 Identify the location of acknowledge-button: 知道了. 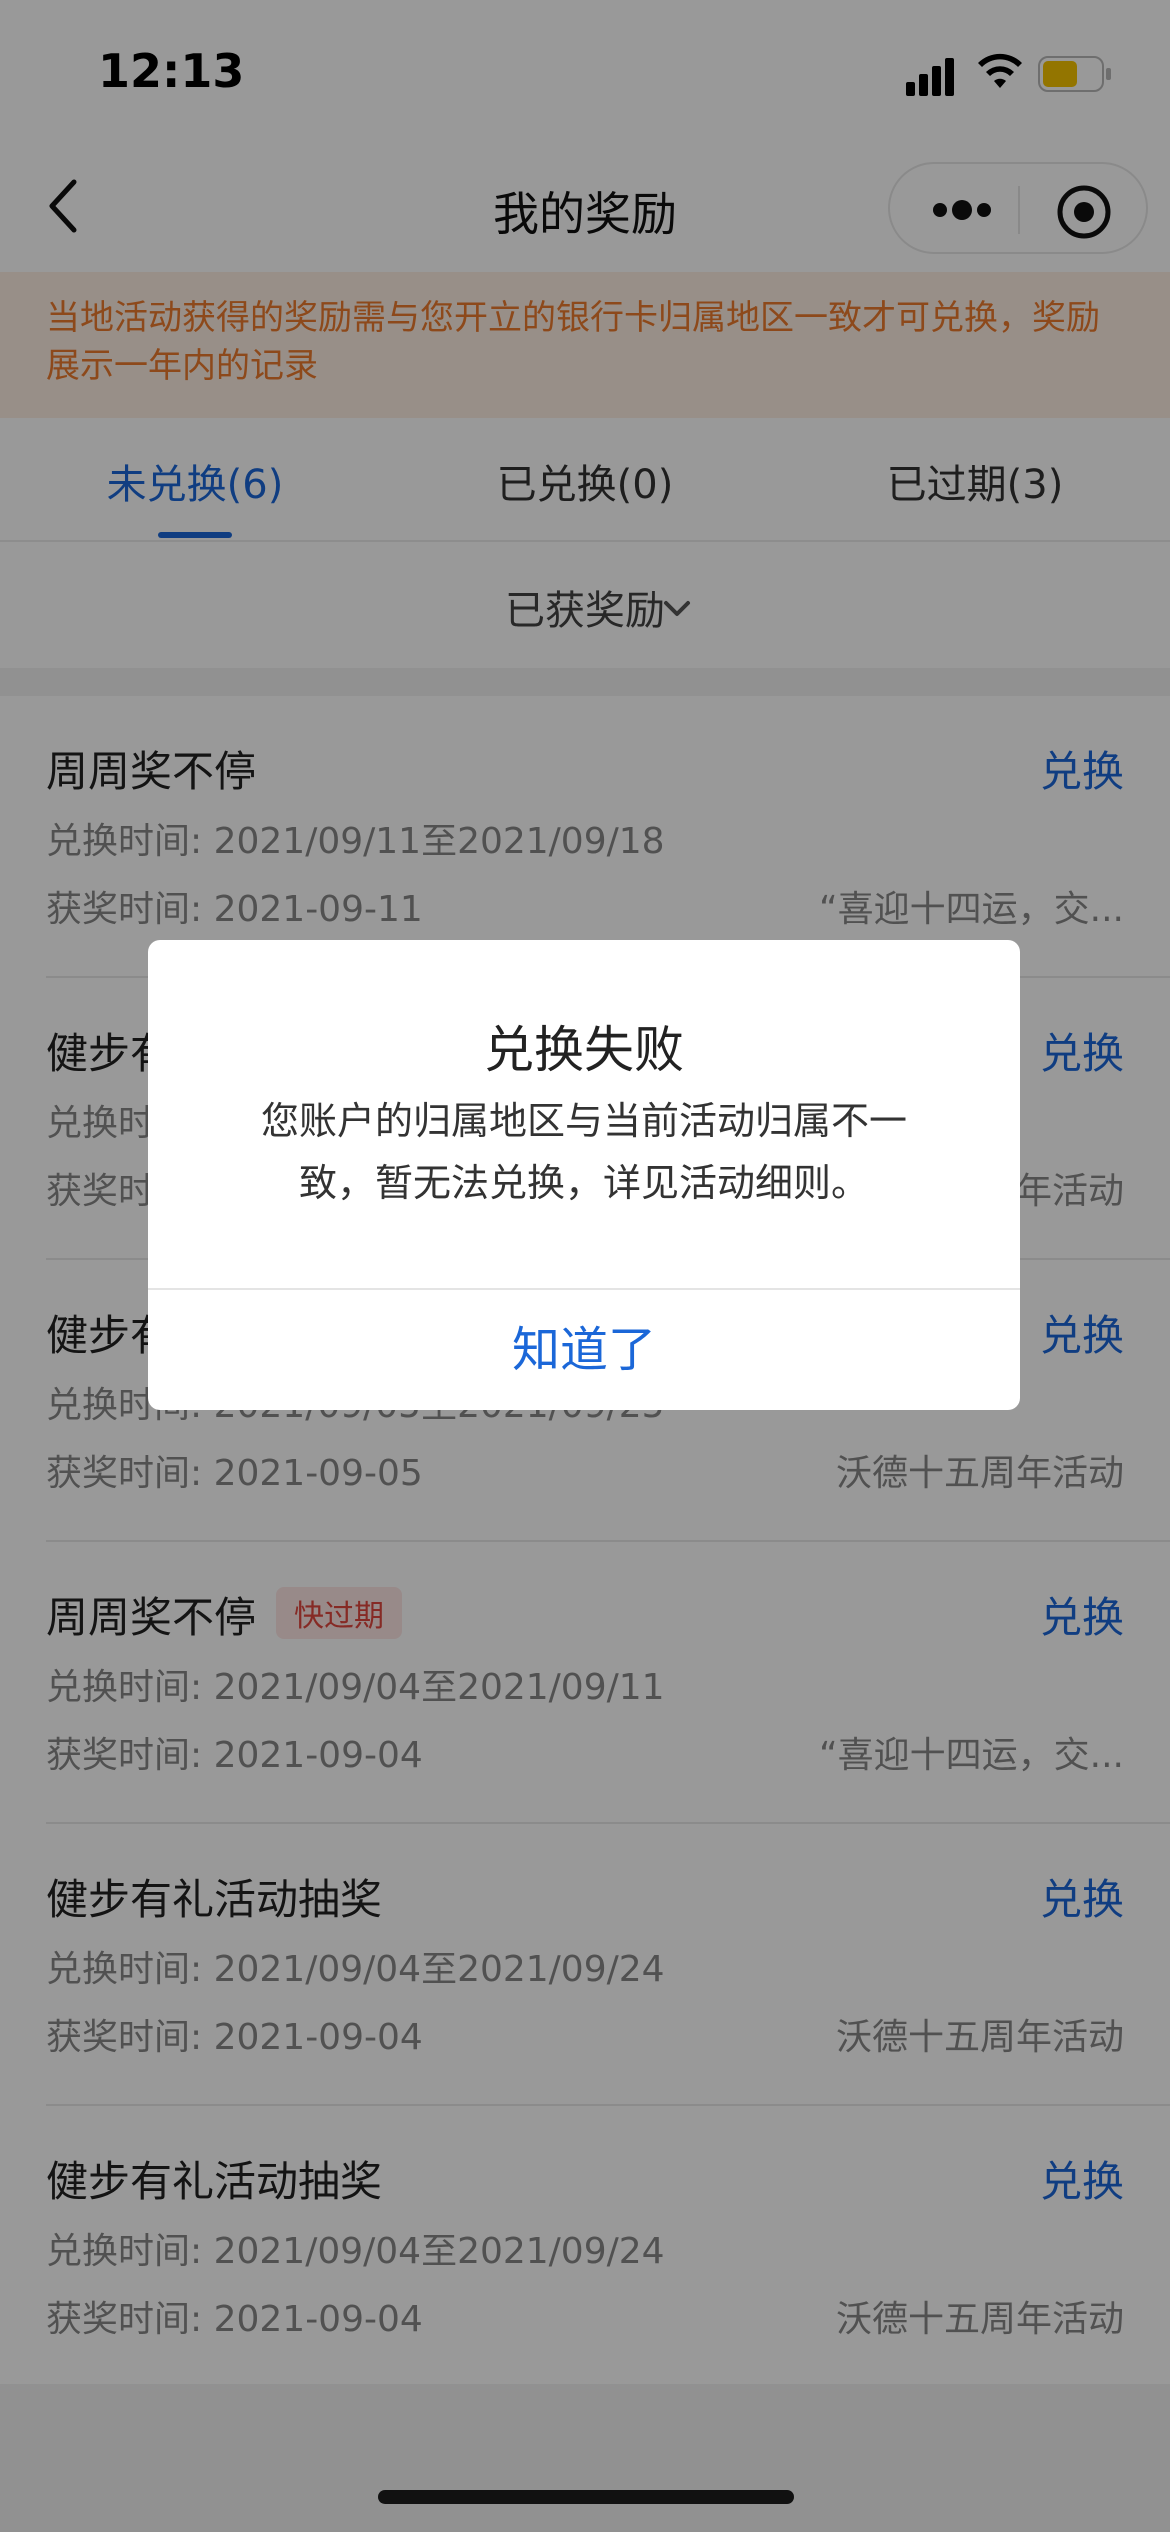
(584, 1350).